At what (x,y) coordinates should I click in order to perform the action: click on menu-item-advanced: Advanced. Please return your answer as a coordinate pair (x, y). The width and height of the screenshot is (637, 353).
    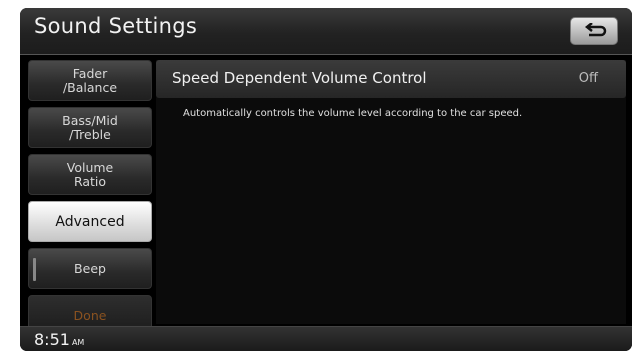
    Looking at the image, I should click on (90, 221).